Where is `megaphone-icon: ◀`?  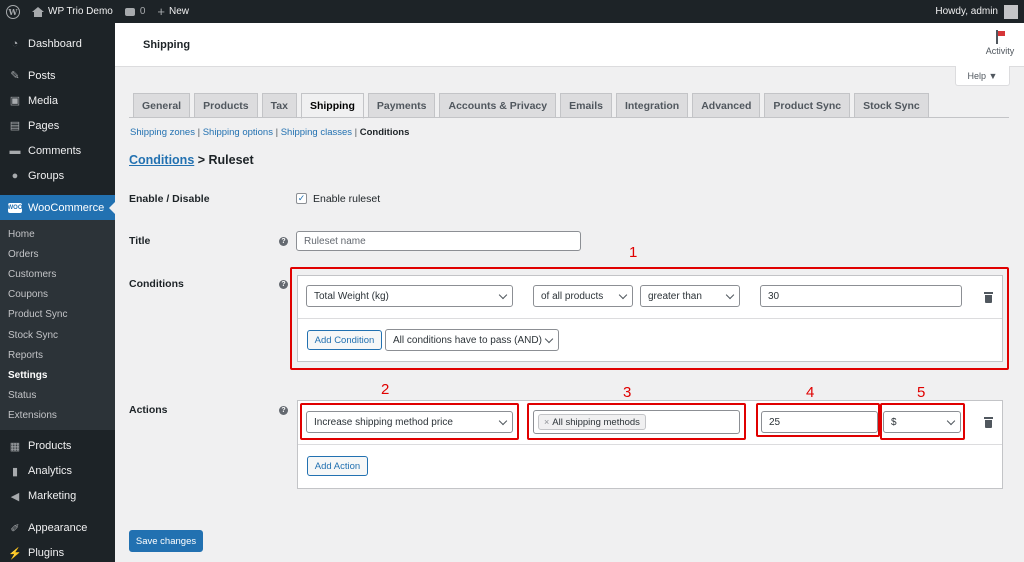
megaphone-icon: ◀ is located at coordinates (15, 496).